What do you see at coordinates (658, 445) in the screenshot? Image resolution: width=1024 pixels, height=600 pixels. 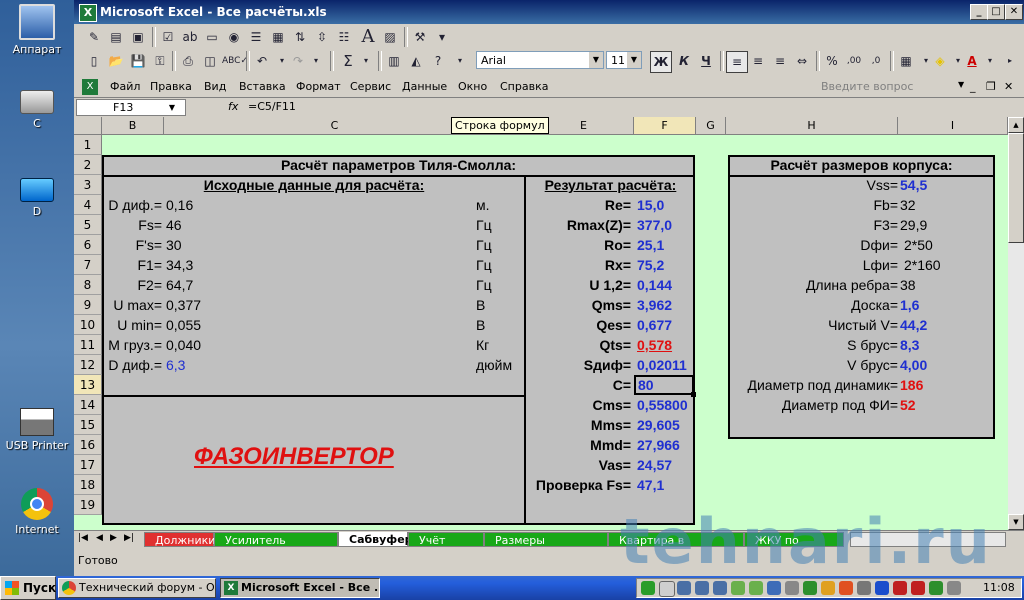 I see `result-value: 27,966` at bounding box center [658, 445].